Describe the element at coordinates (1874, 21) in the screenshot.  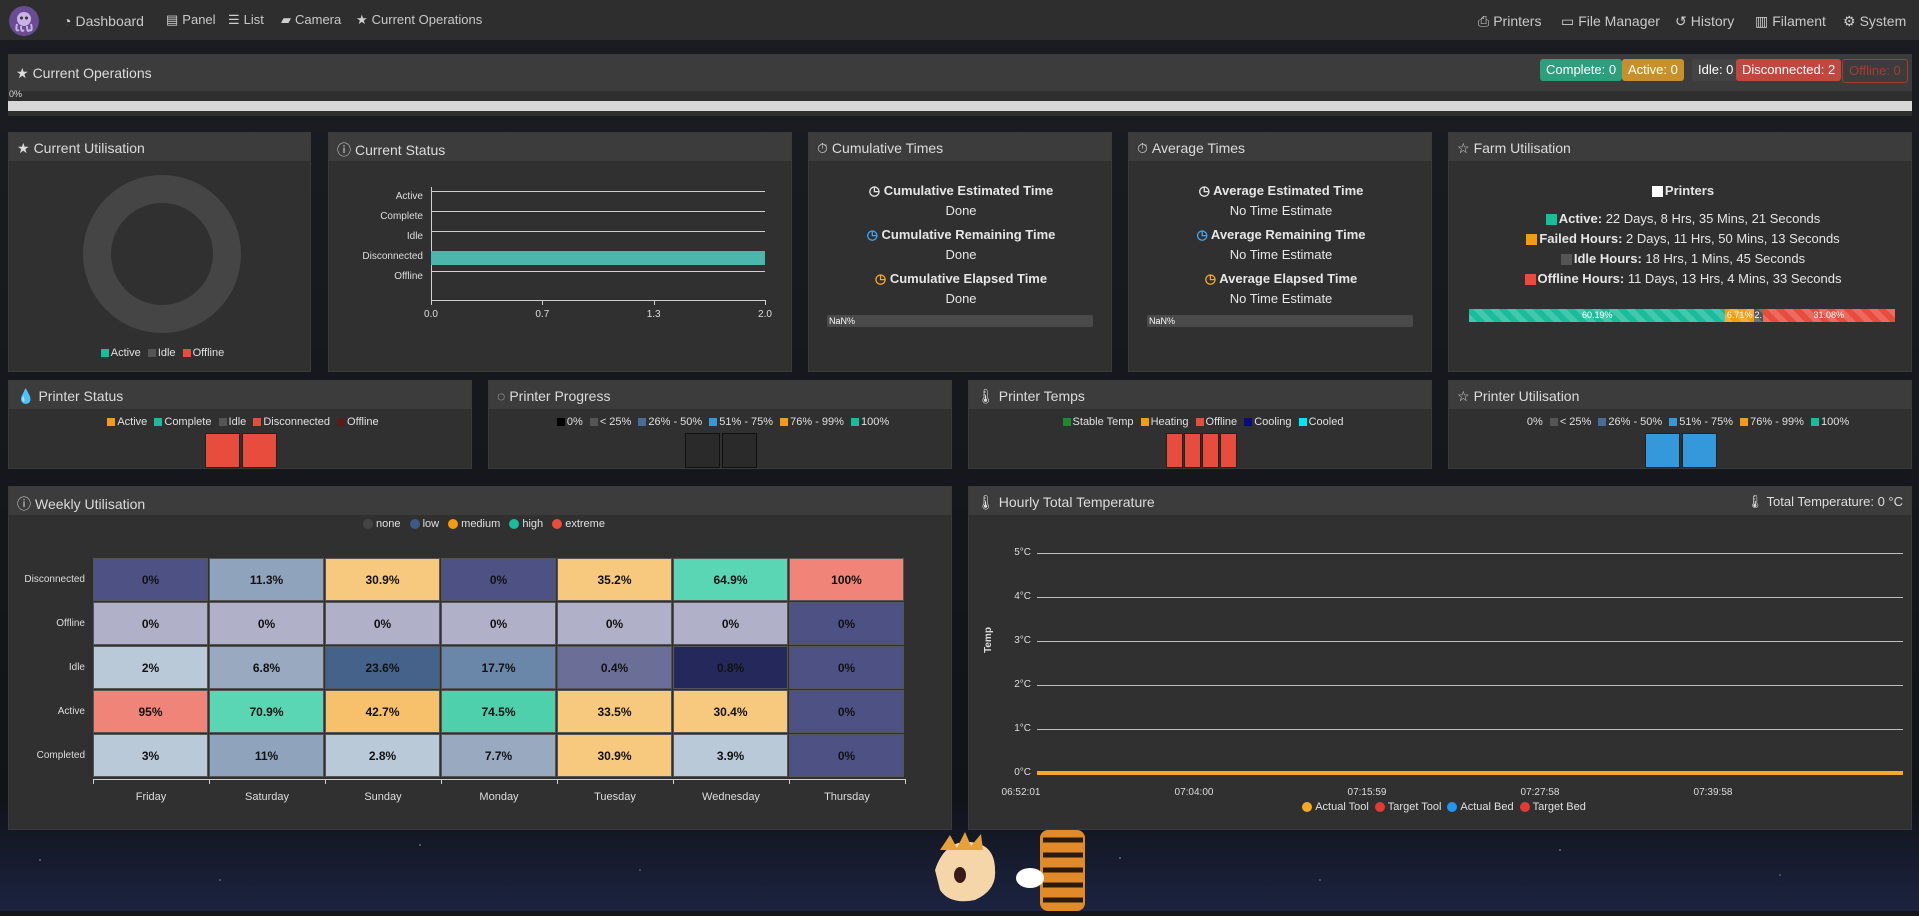
I see `nav-system: ⚙ System` at that location.